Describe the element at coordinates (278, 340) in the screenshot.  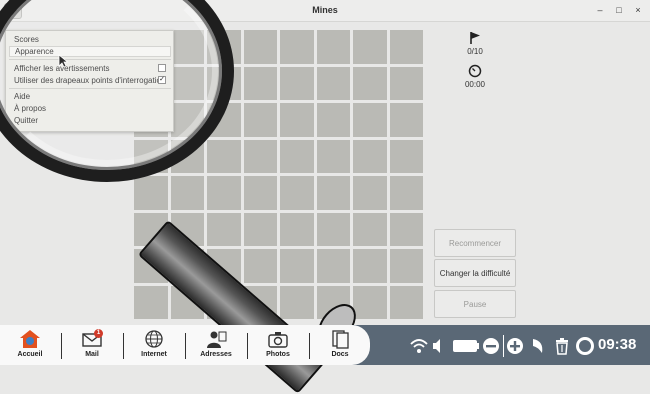
I see `camera-icon` at that location.